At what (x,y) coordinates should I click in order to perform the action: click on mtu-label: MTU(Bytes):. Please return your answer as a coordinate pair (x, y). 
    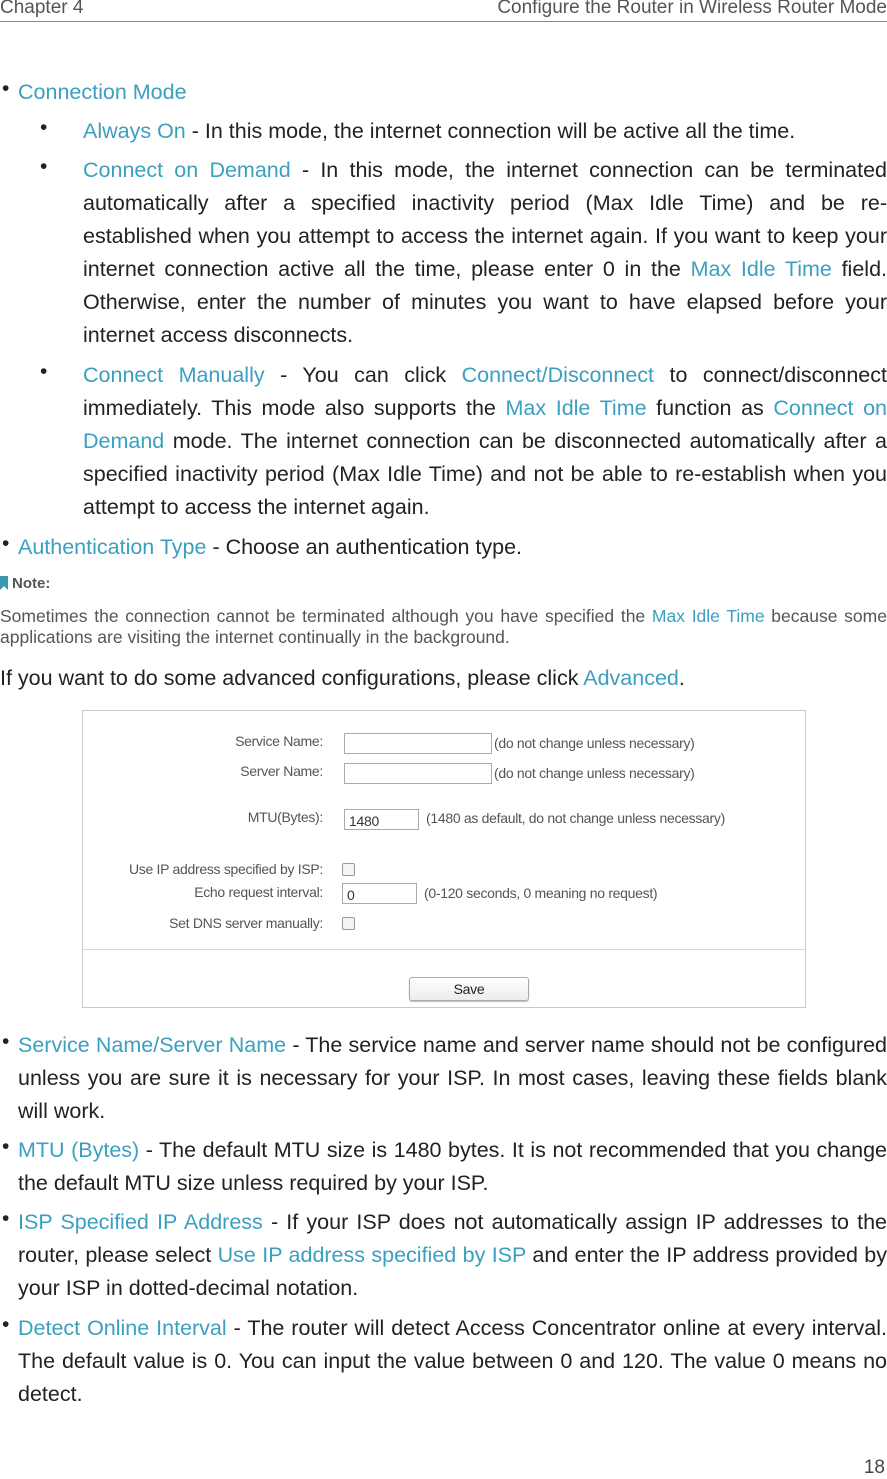
    Looking at the image, I should click on (285, 817).